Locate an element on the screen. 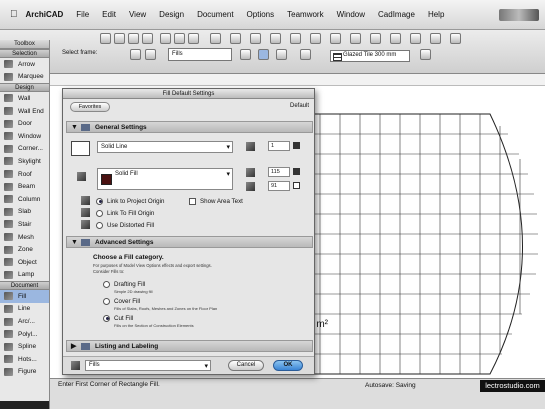  menu-view: View is located at coordinates (137, 14).